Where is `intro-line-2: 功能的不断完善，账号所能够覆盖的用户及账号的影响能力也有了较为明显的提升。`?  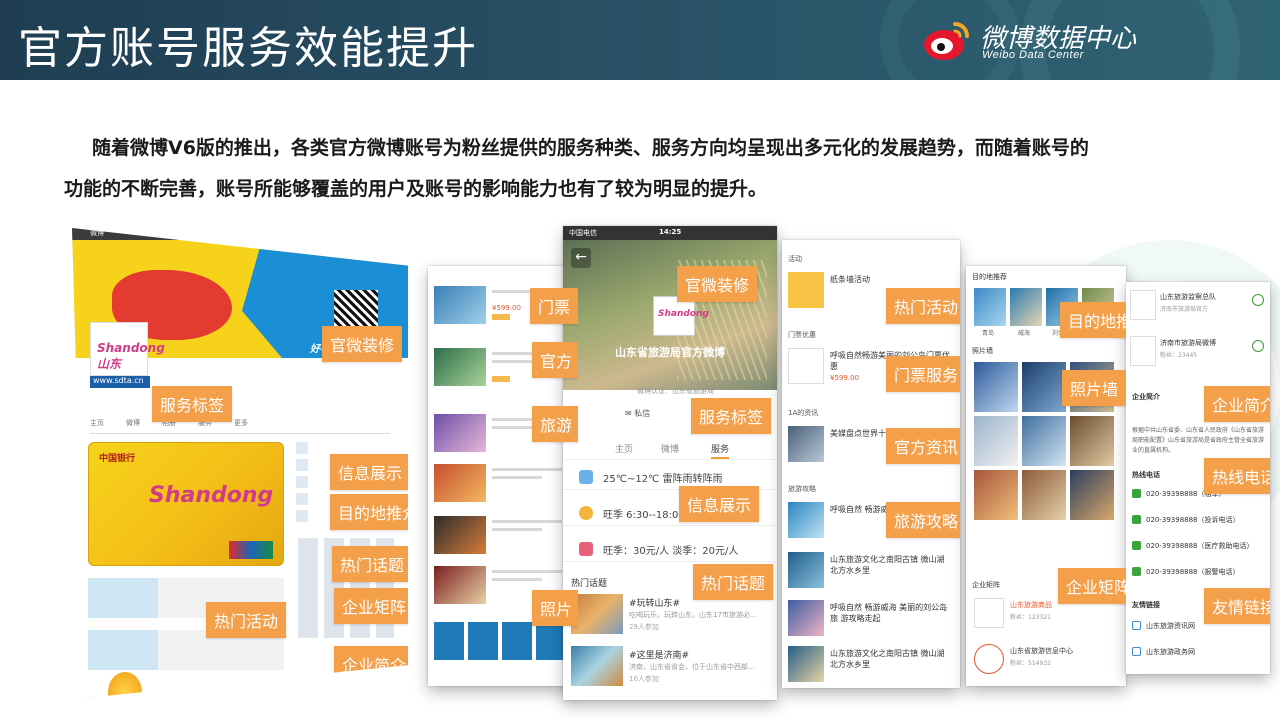
intro-line-2: 功能的不断完善，账号所能够覆盖的用户及账号的影响能力也有了较为明显的提升。 is located at coordinates (416, 189).